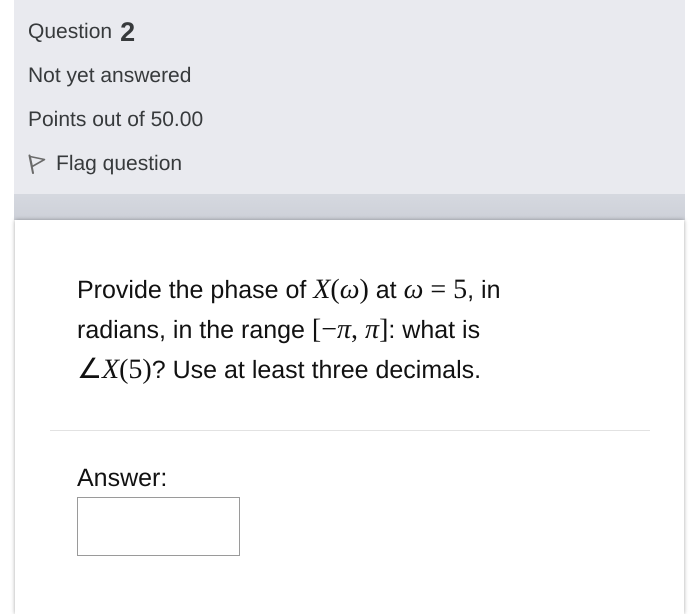  Describe the element at coordinates (70, 32) in the screenshot. I see `question-label: Question` at that location.